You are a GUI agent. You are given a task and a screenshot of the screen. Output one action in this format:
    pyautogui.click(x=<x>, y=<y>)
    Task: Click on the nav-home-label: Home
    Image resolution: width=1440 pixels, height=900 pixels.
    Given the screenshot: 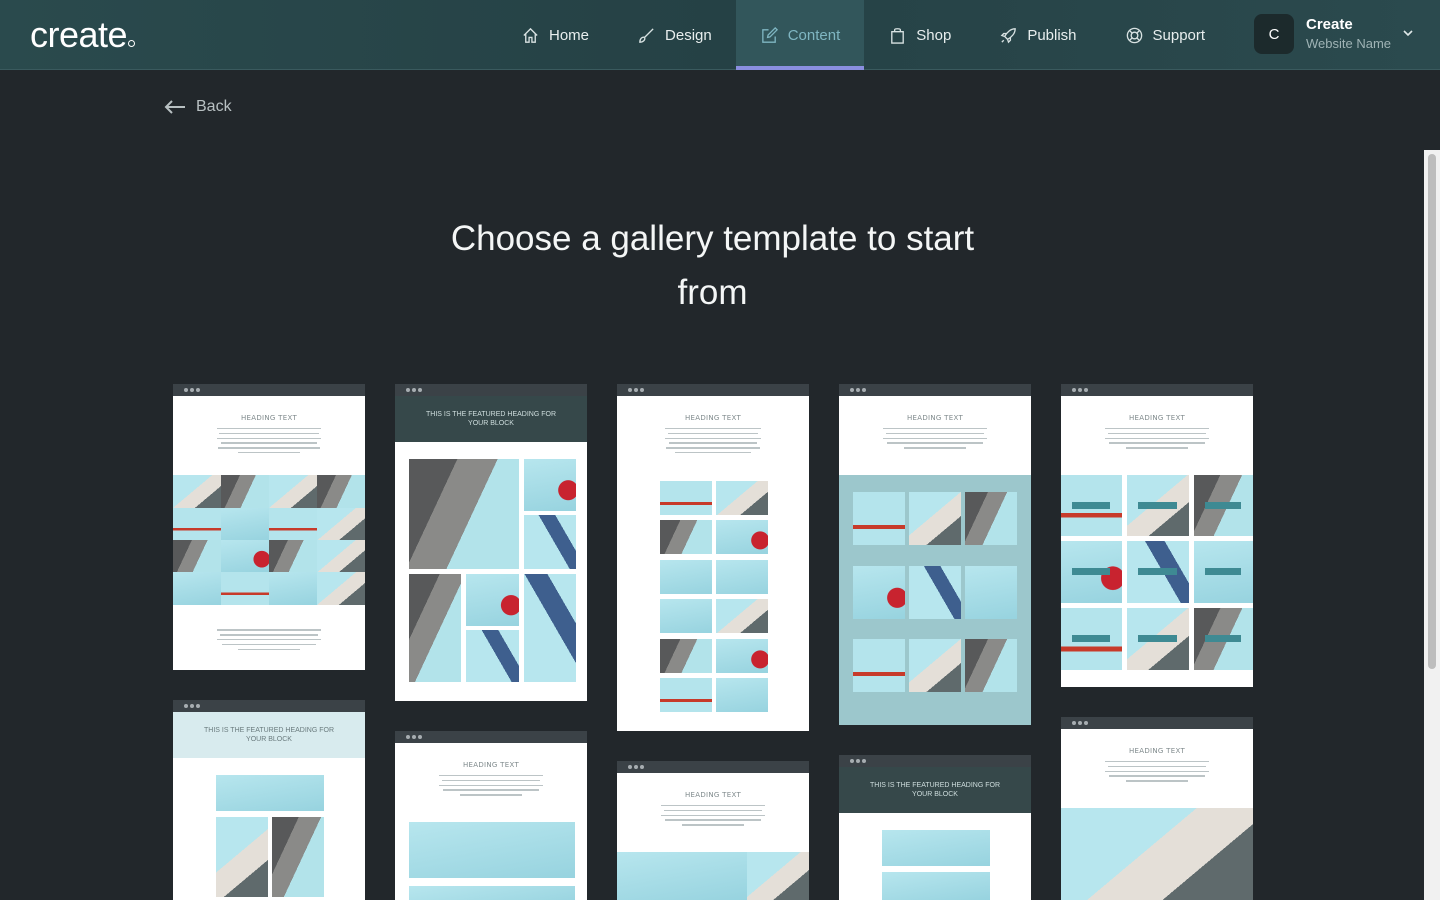 What is the action you would take?
    pyautogui.click(x=569, y=35)
    